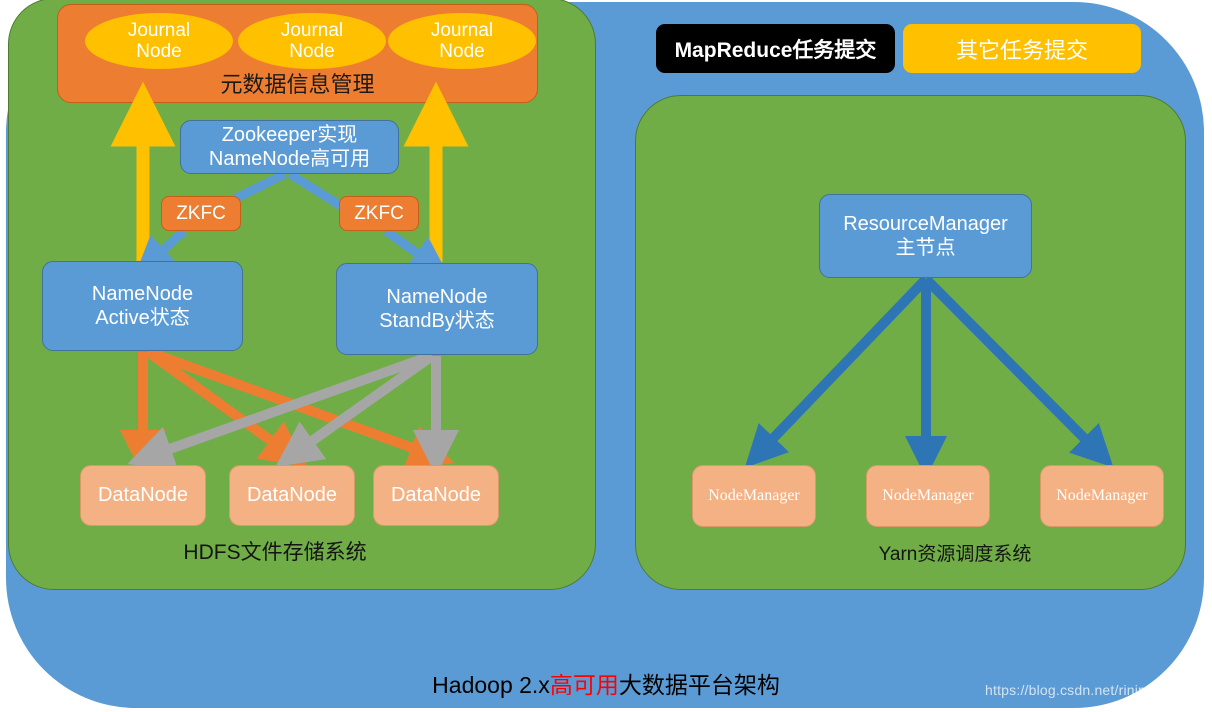  What do you see at coordinates (925, 236) in the screenshot?
I see `resource-manager: ResourceManager 主节点` at bounding box center [925, 236].